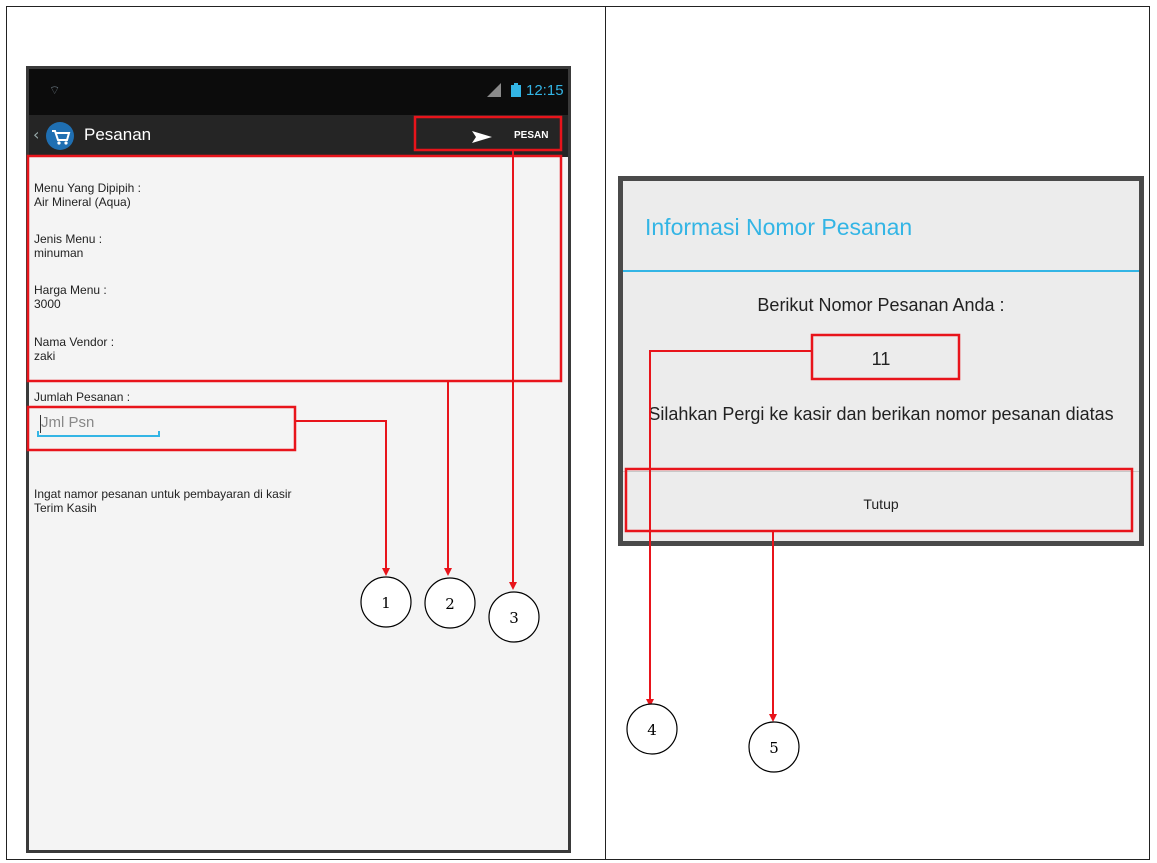  I want to click on dialog-title: Informasi Nomor Pesanan, so click(779, 227).